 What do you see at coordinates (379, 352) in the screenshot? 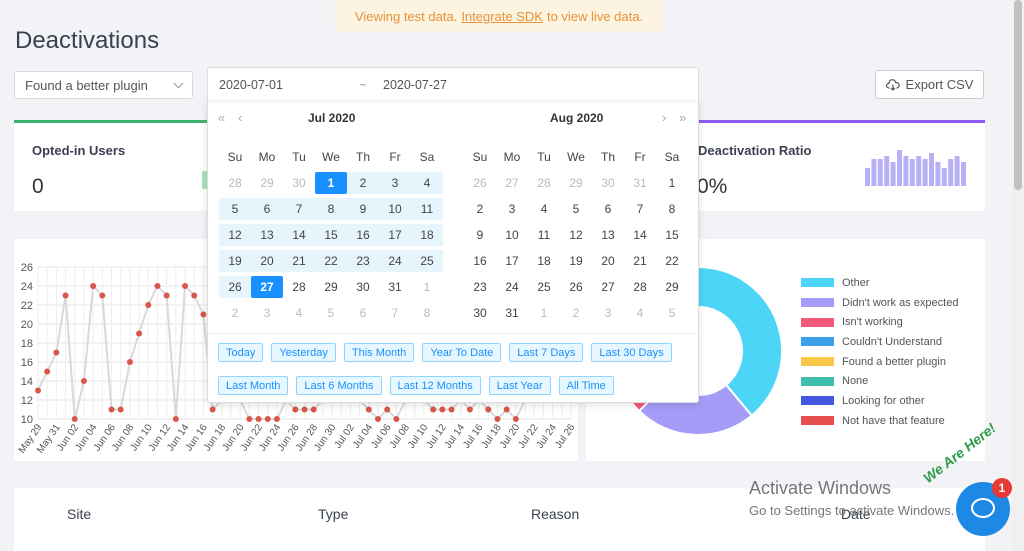
I see `preset-this-month-button: This Month` at bounding box center [379, 352].